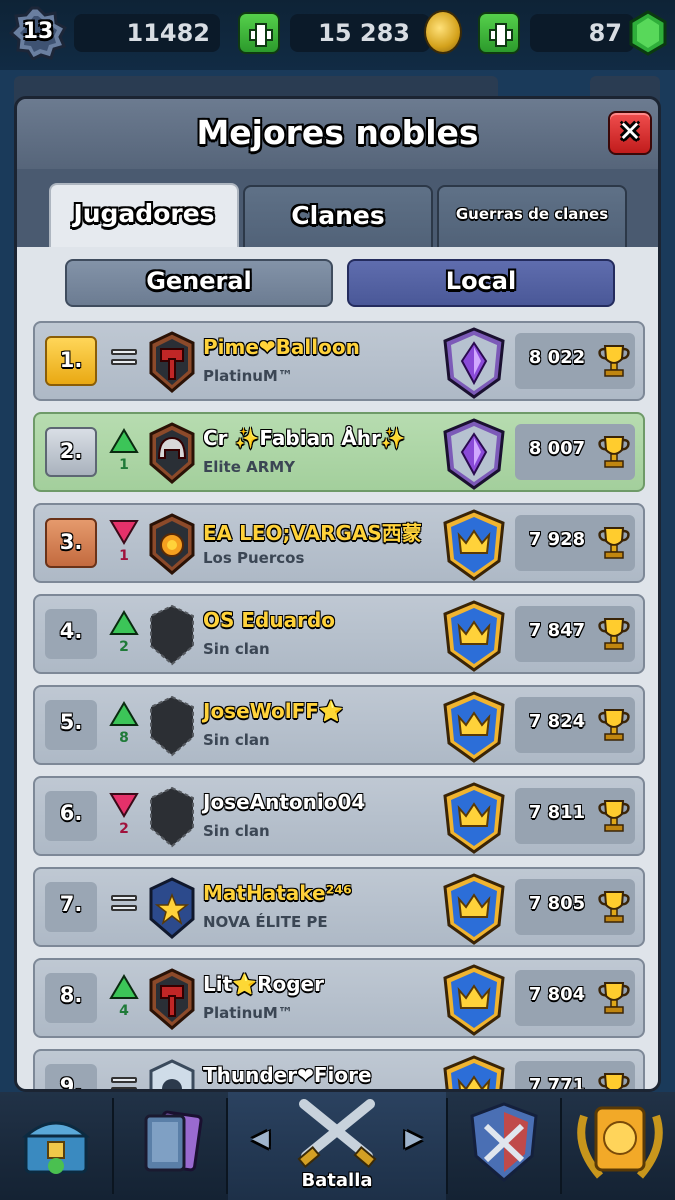 This screenshot has height=1200, width=675. I want to click on trophy-count-box: 7 847, so click(575, 634).